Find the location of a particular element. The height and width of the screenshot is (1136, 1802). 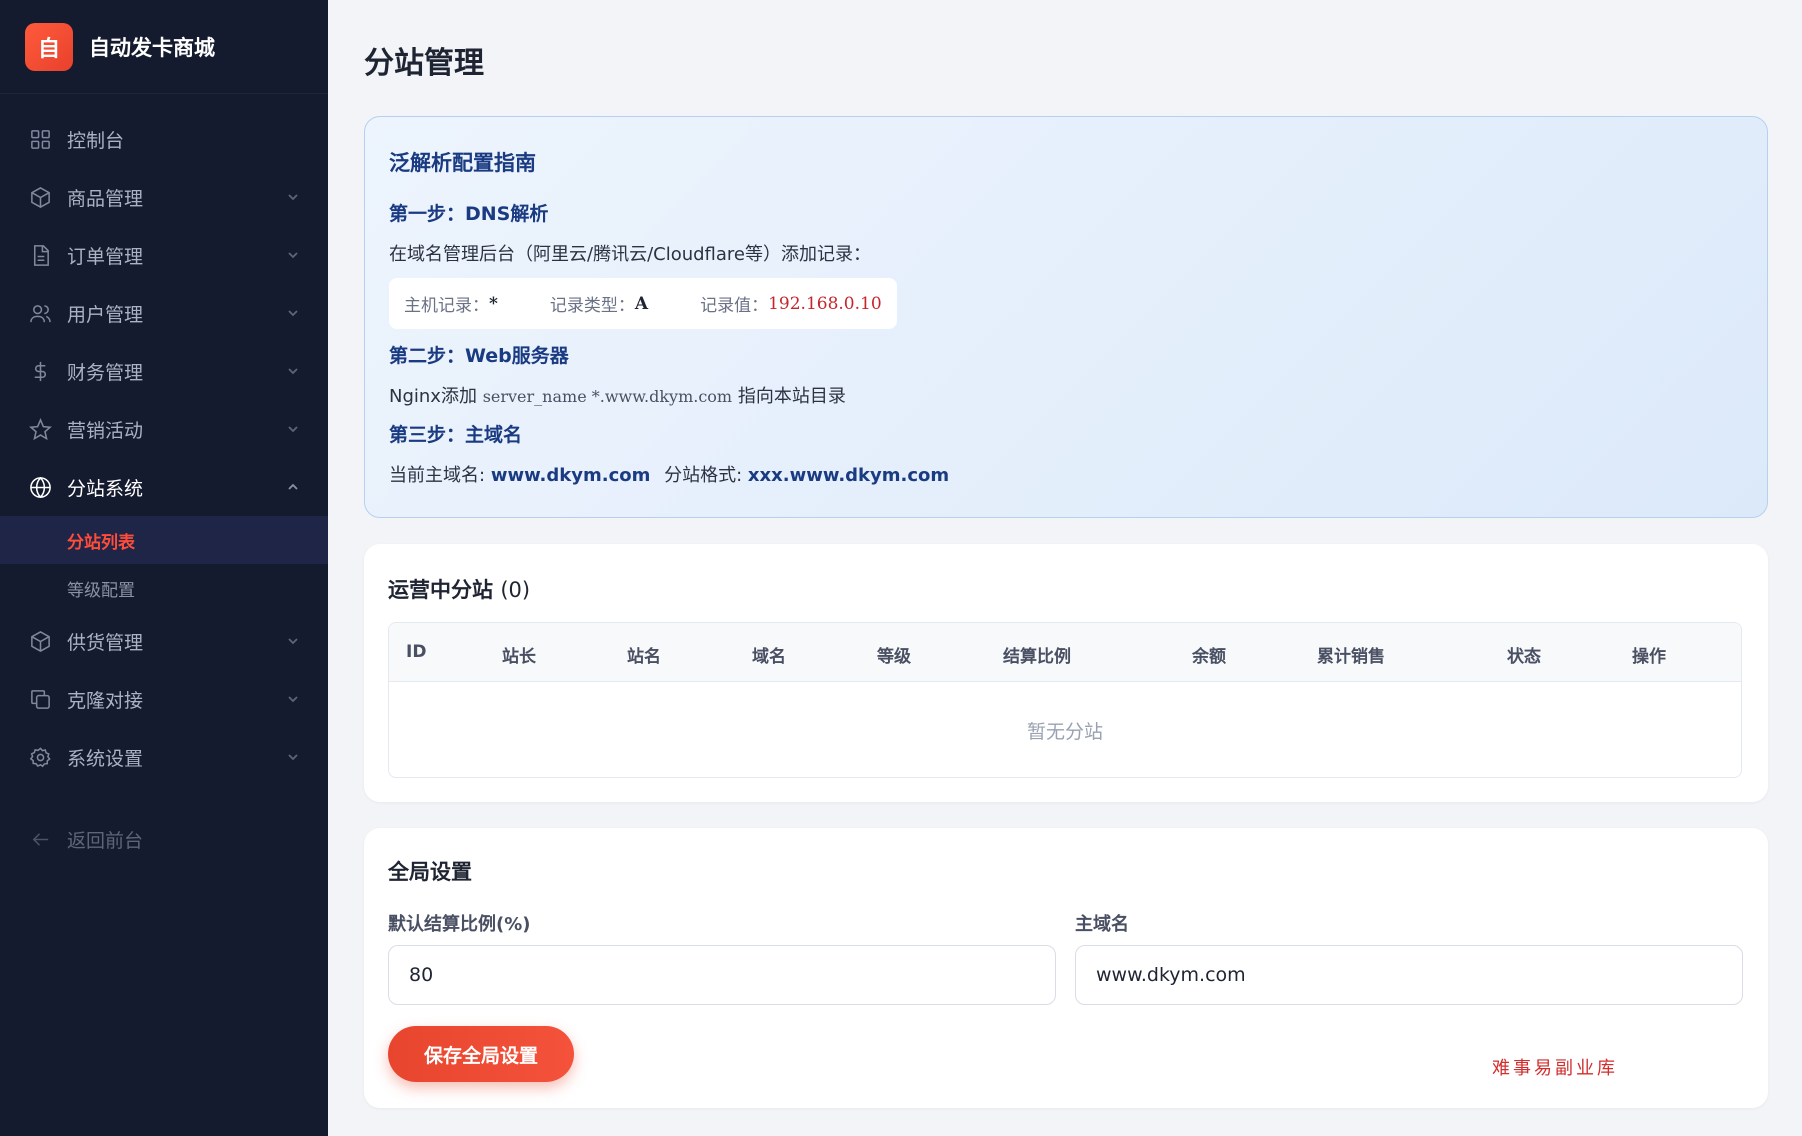

record-host-value: * is located at coordinates (493, 303).